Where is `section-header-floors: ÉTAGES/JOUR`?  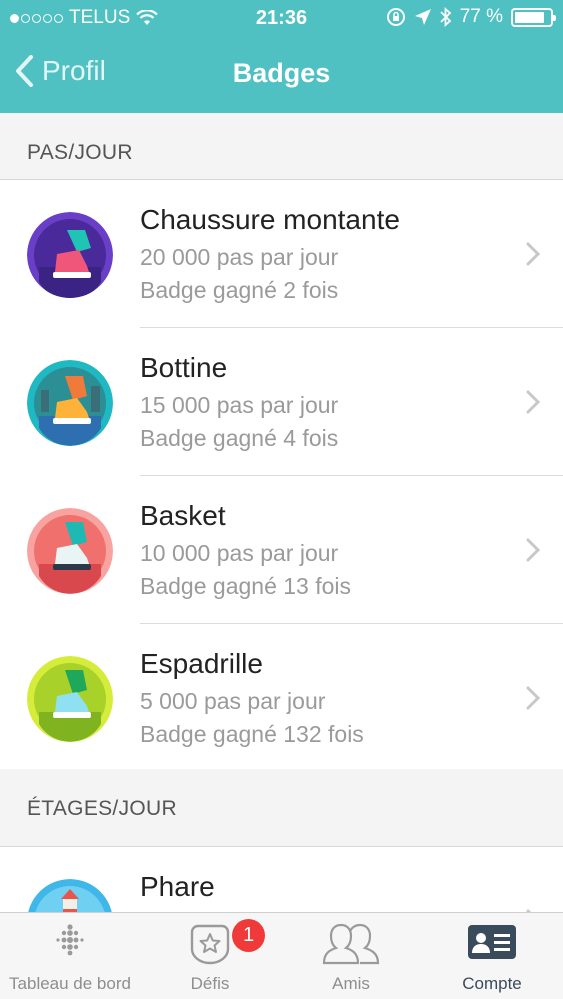 section-header-floors: ÉTAGES/JOUR is located at coordinates (281, 802).